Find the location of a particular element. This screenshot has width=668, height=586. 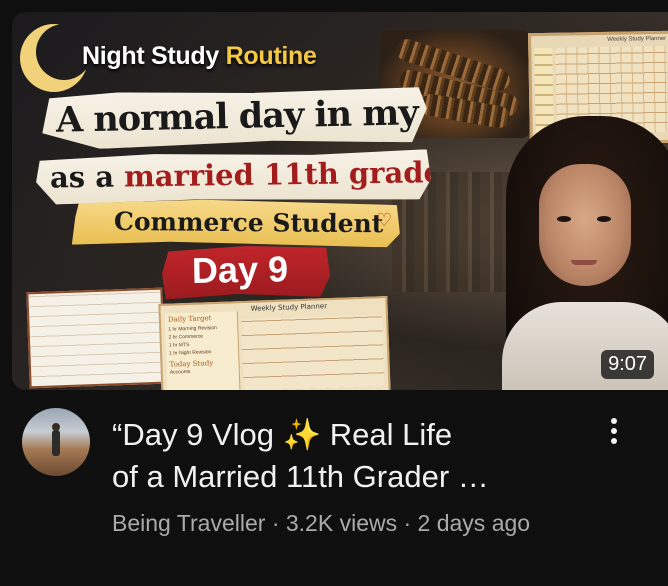

thumbnail-headline: Night Study Routine is located at coordinates (199, 56).